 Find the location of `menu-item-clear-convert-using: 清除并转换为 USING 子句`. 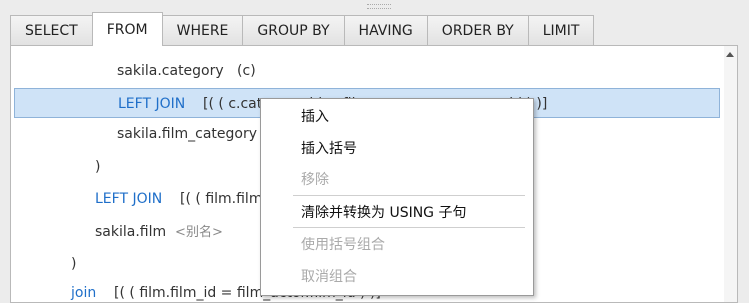

menu-item-clear-convert-using: 清除并转换为 USING 子句 is located at coordinates (396, 213).